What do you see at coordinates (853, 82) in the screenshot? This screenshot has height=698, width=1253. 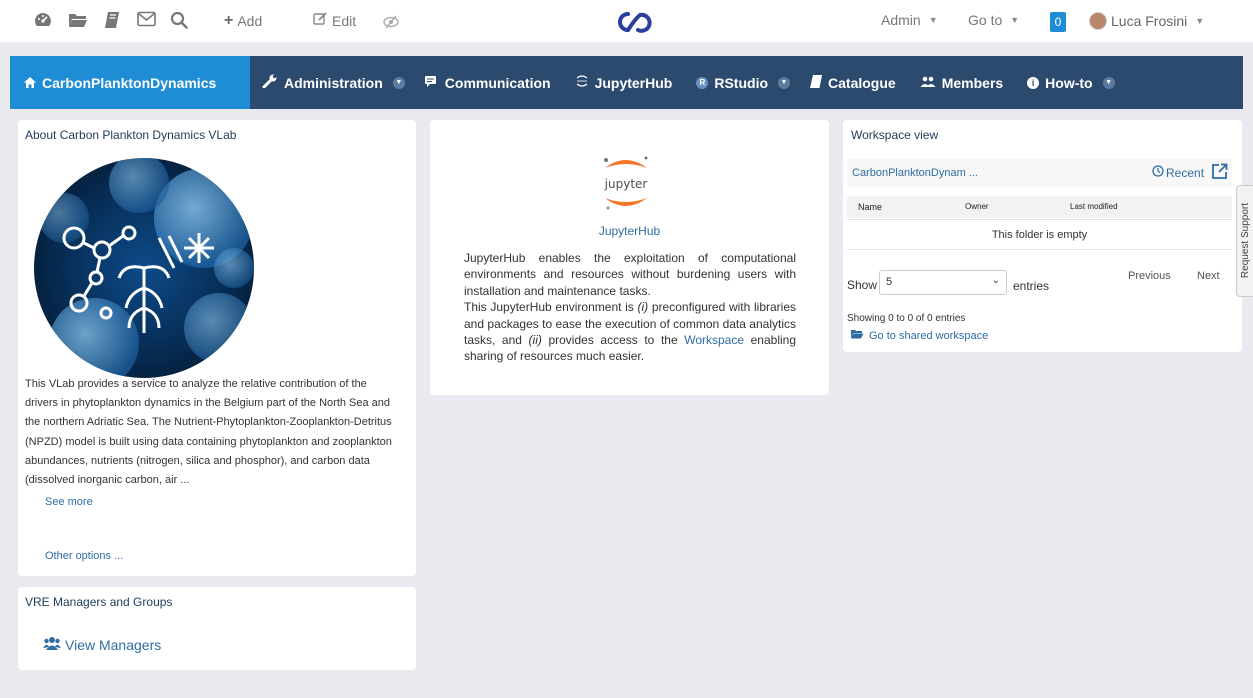 I see `nav-item-catalogue: Catalogue` at bounding box center [853, 82].